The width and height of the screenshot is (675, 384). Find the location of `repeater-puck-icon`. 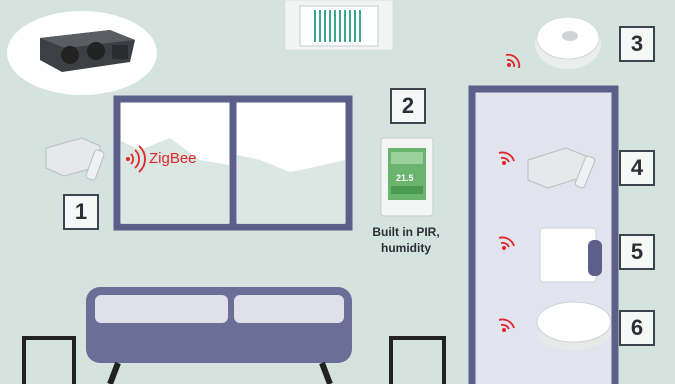

repeater-puck-icon is located at coordinates (574, 325).